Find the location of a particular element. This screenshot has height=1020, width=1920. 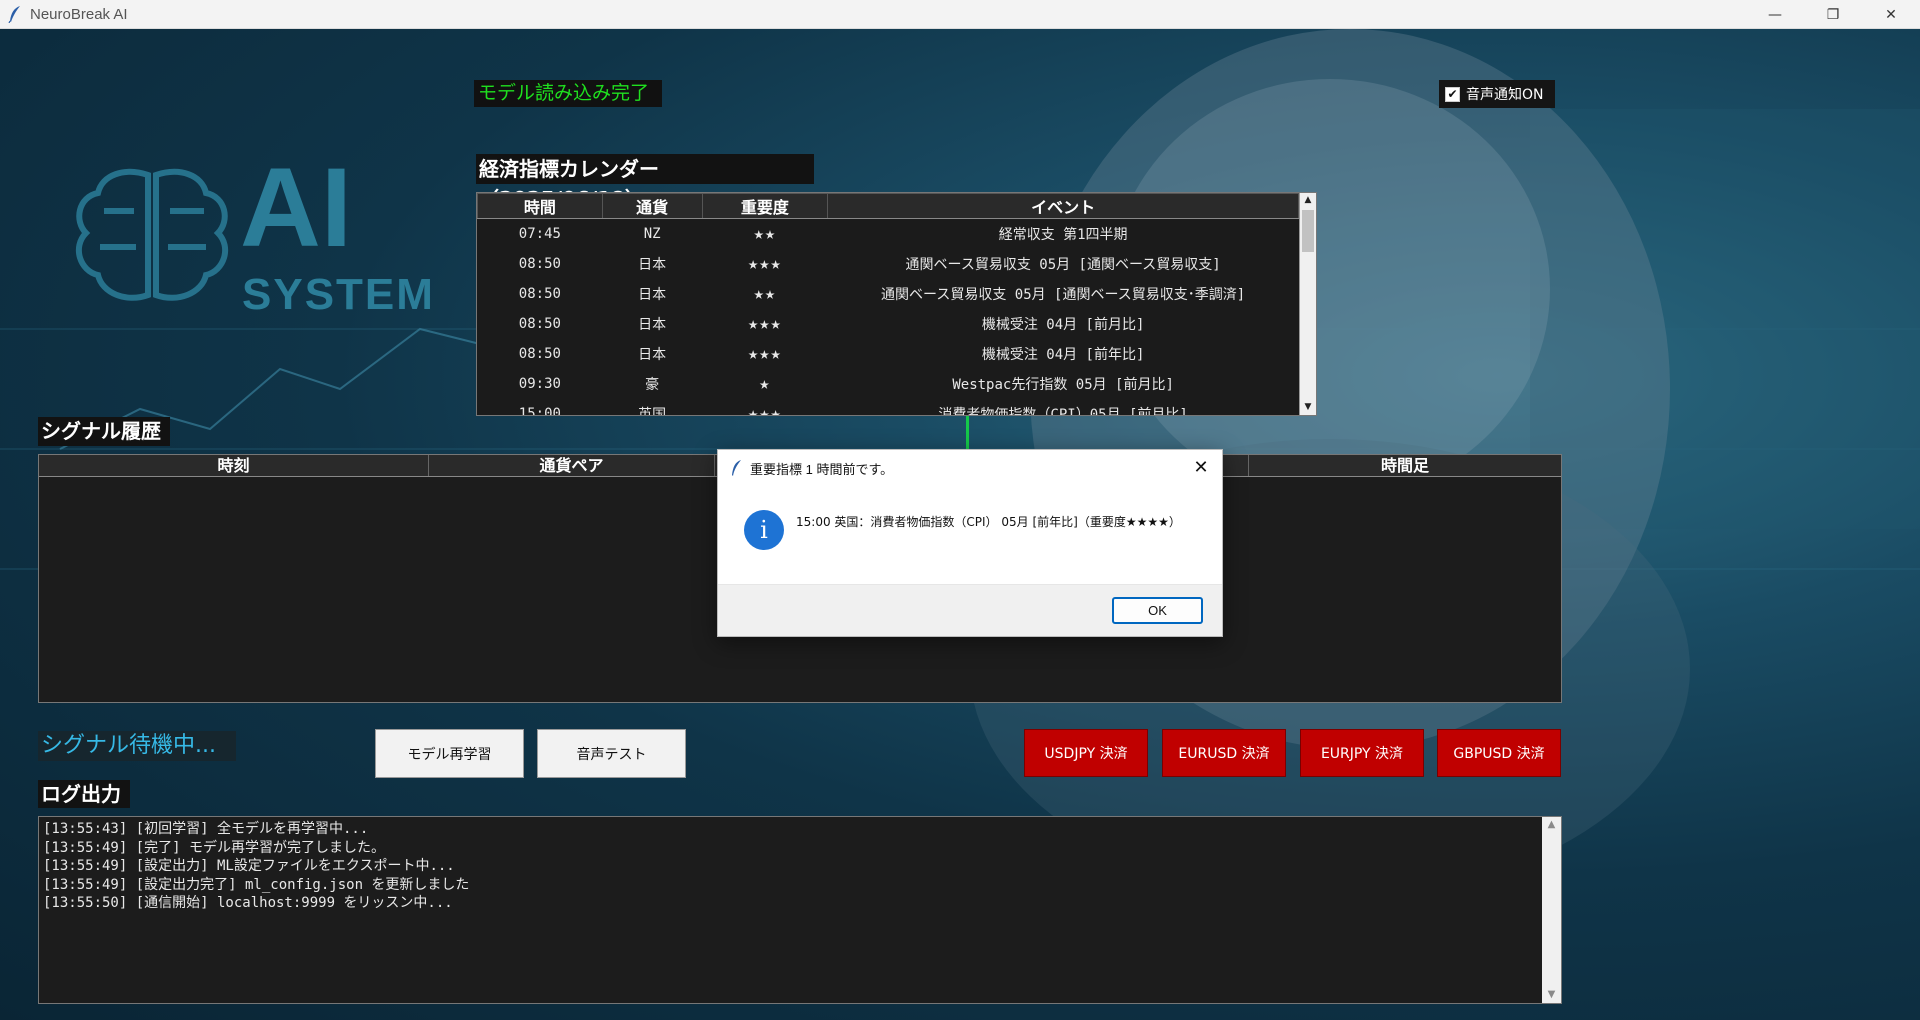

ok-button: OK is located at coordinates (1157, 610).